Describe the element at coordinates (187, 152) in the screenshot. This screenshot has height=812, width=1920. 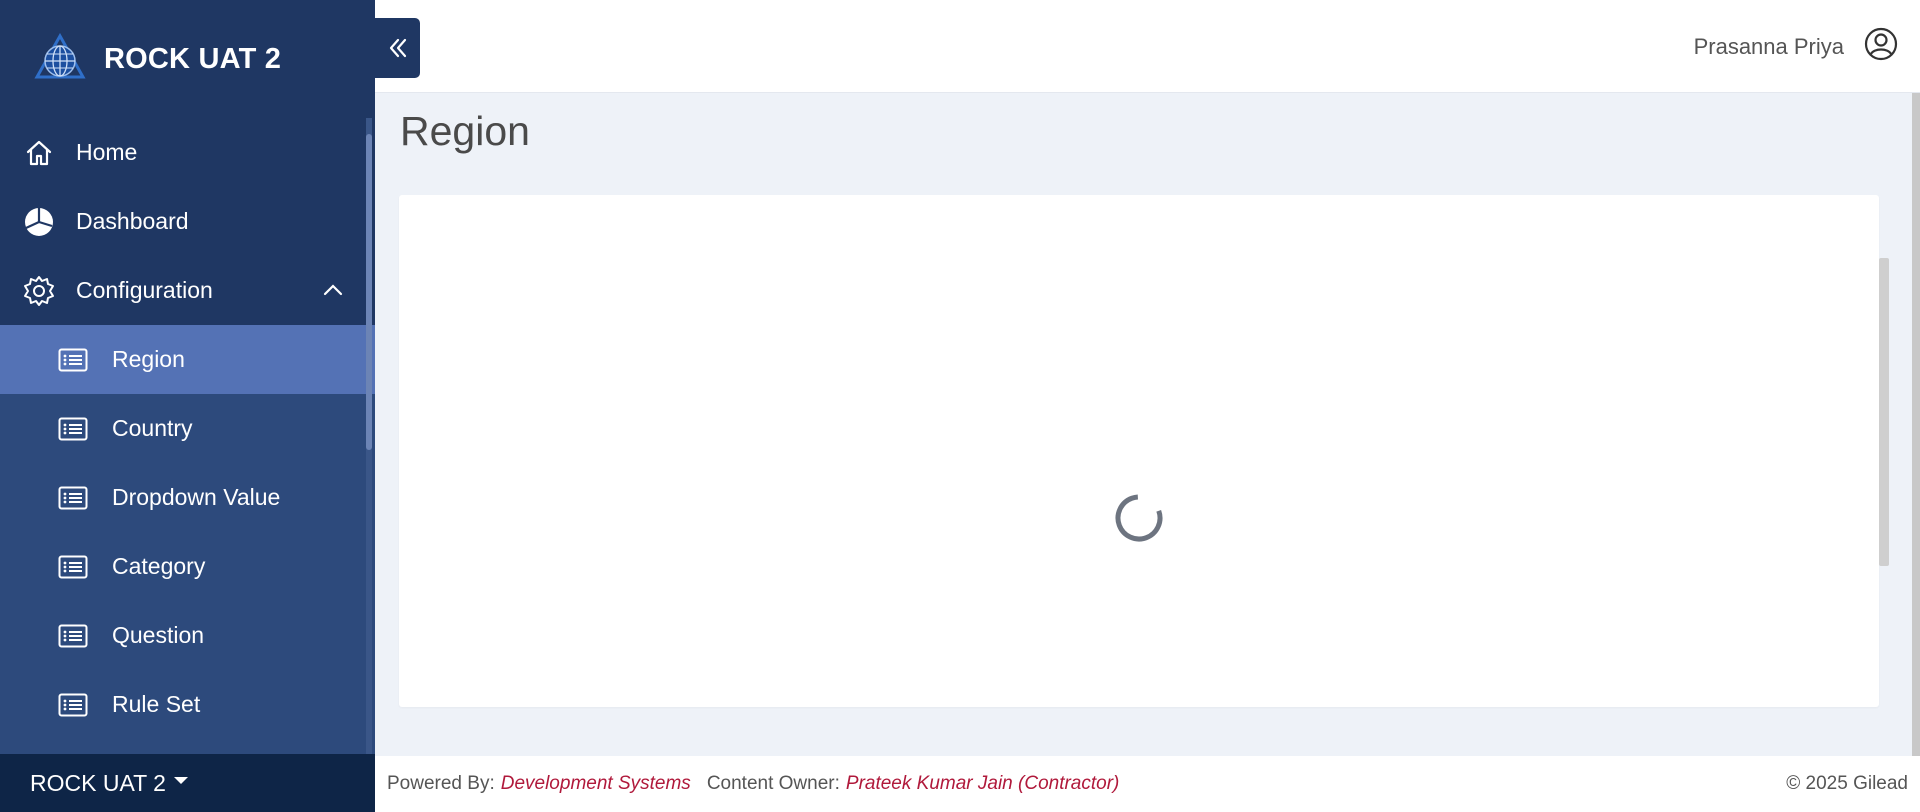
I see `sidebar-item-home: Home` at that location.